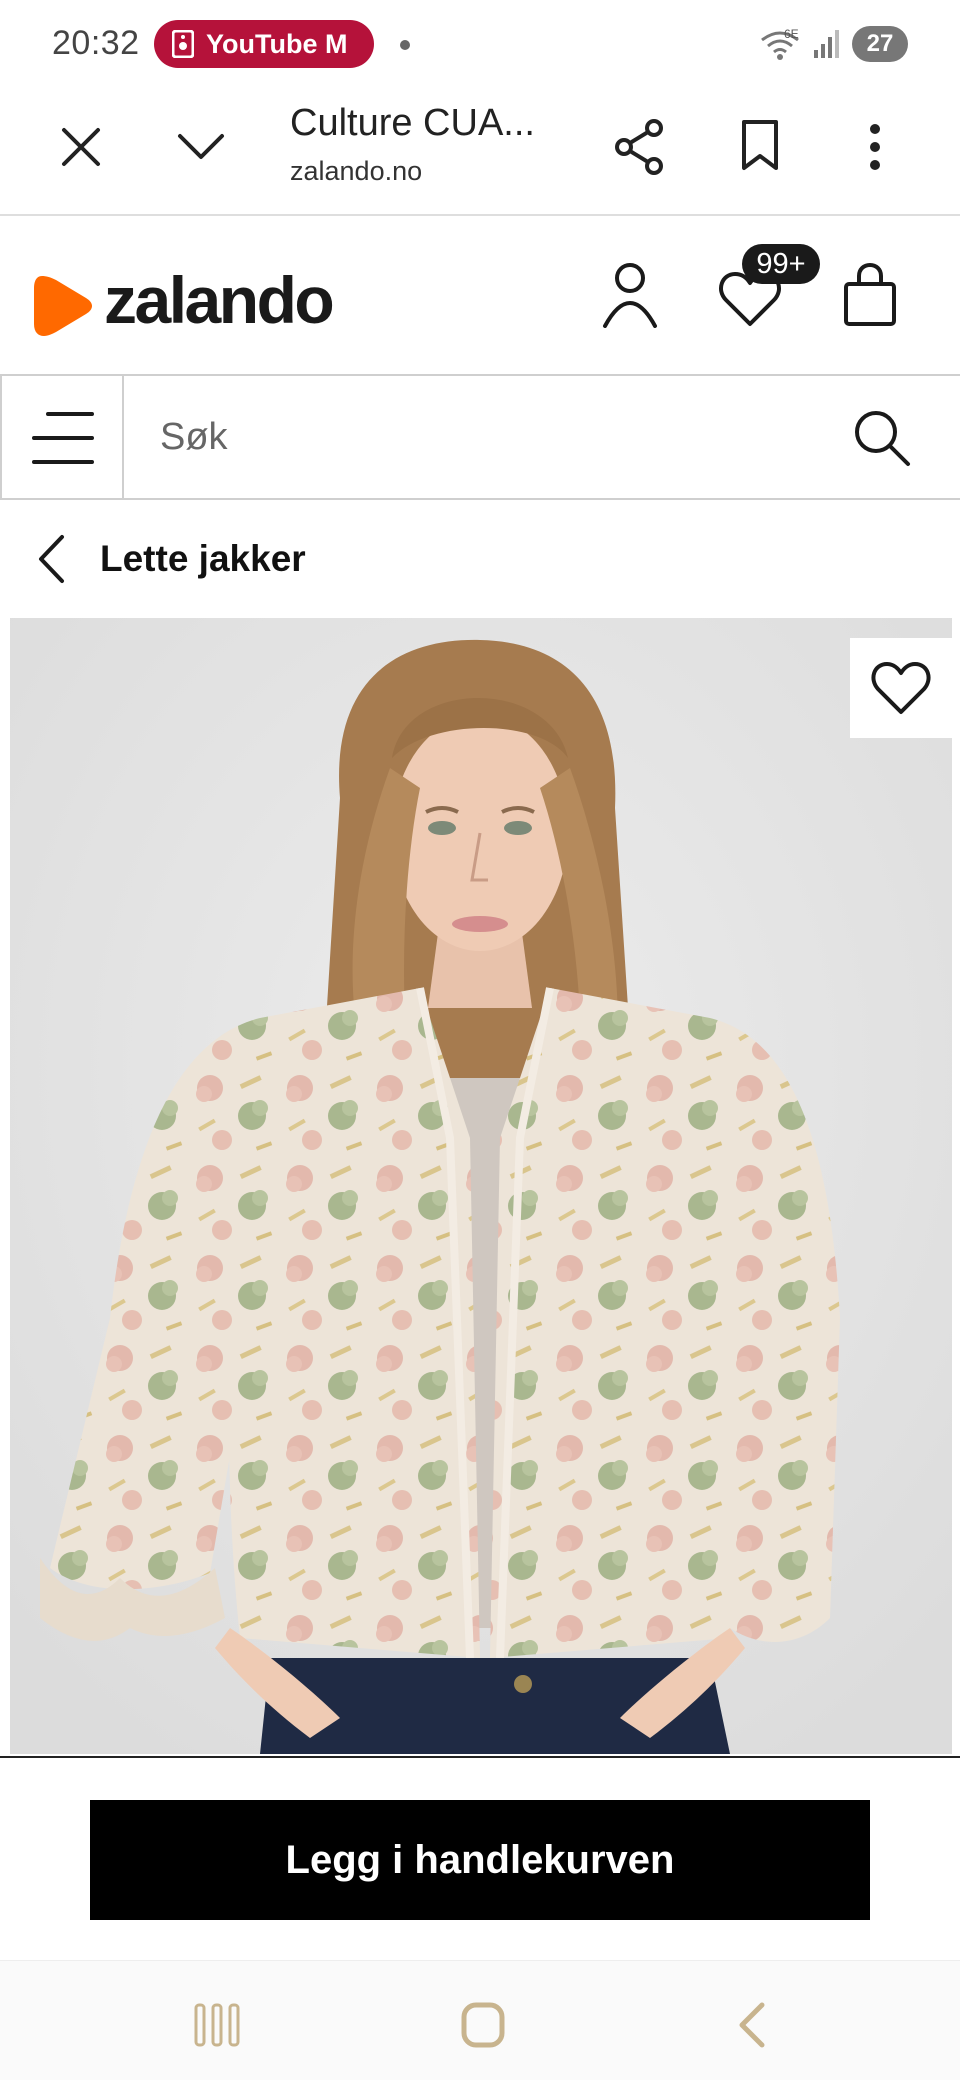 Image resolution: width=960 pixels, height=2080 pixels. I want to click on menu-button, so click(62, 437).